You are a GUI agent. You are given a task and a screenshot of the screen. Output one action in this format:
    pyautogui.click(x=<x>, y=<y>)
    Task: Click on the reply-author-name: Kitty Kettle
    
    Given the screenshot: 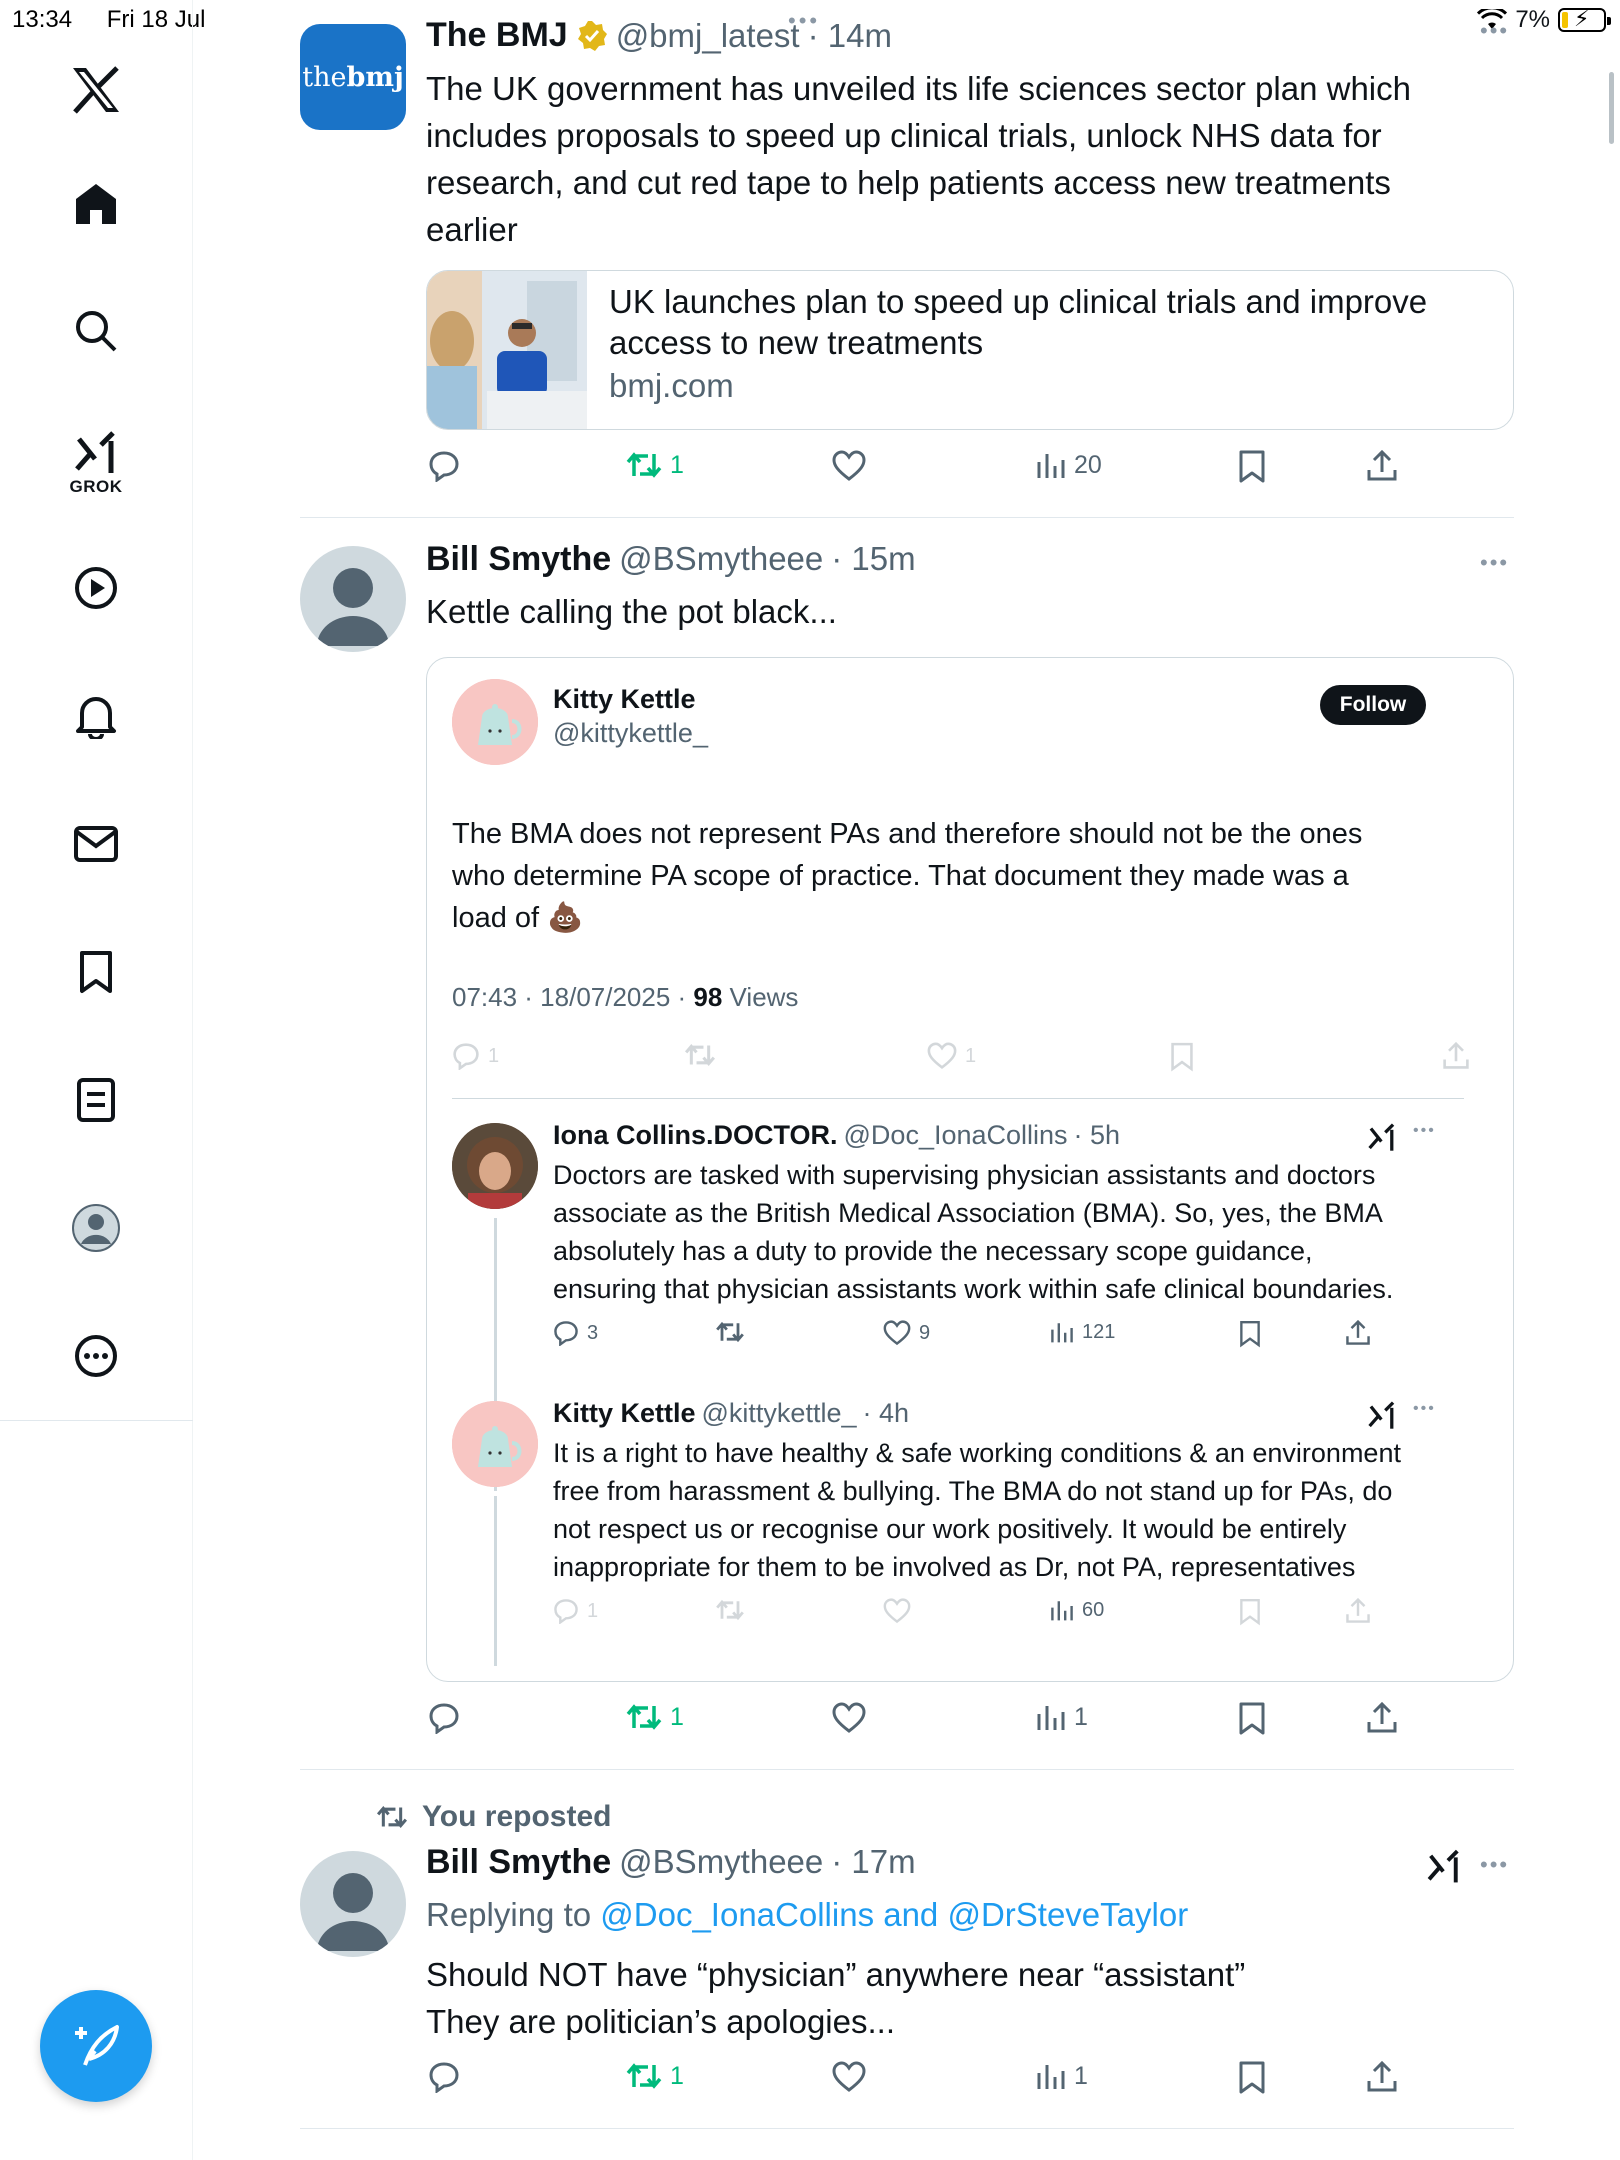 What is the action you would take?
    pyautogui.click(x=624, y=1413)
    